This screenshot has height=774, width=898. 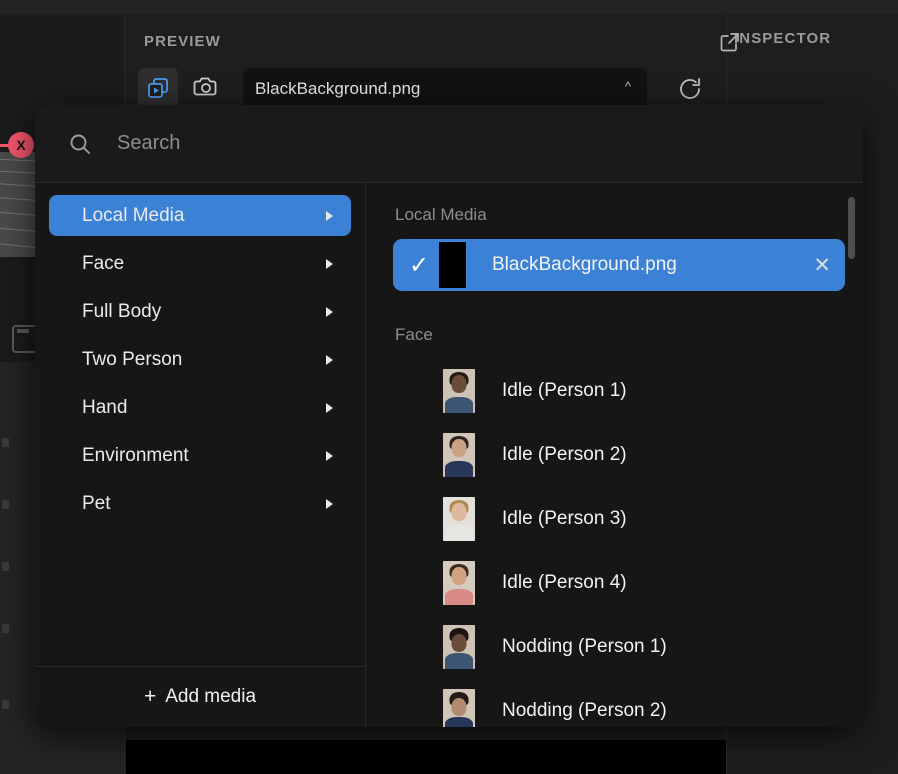 What do you see at coordinates (730, 42) in the screenshot?
I see `external-link-icon` at bounding box center [730, 42].